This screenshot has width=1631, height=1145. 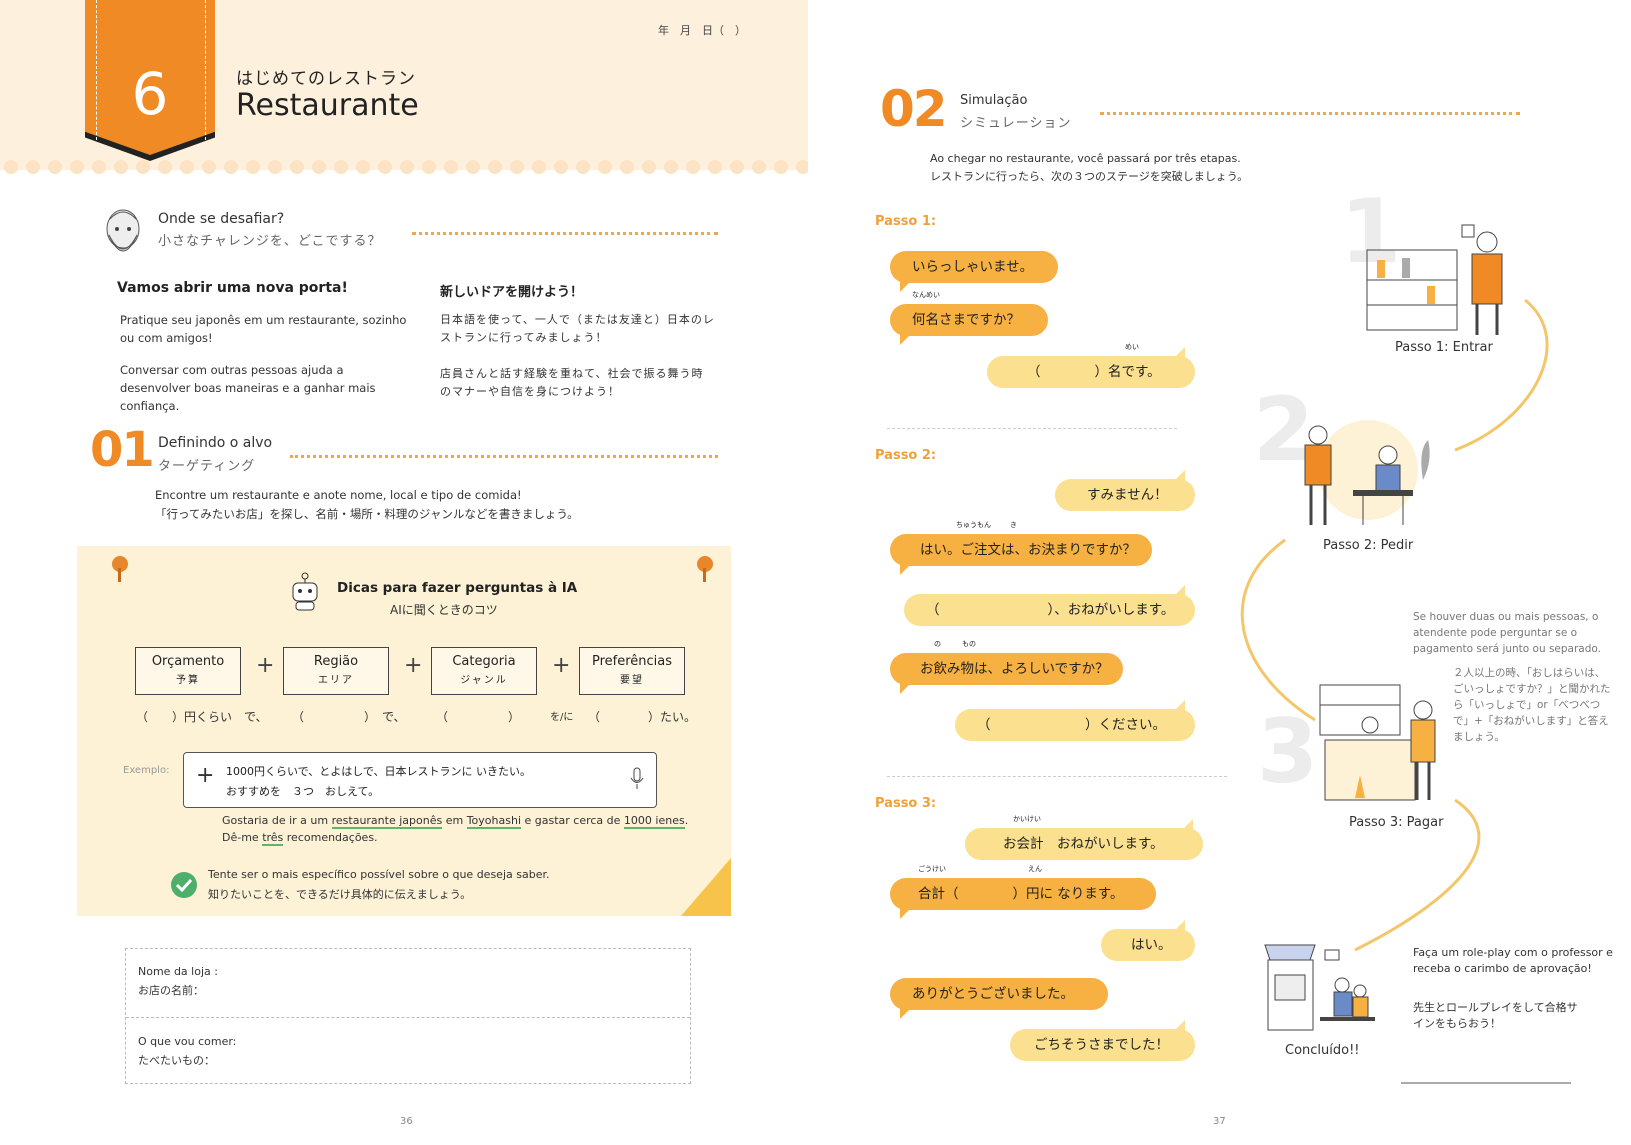 I want to click on chapter-number: 6, so click(x=150, y=94).